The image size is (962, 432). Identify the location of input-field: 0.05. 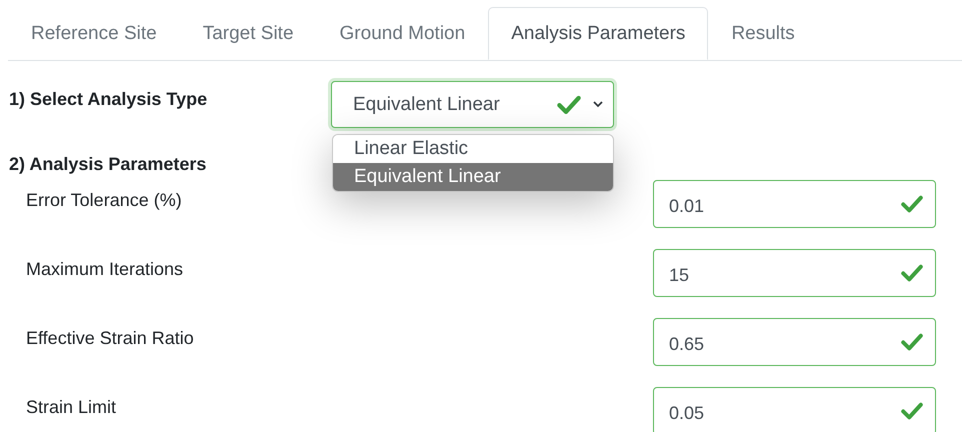
(794, 409).